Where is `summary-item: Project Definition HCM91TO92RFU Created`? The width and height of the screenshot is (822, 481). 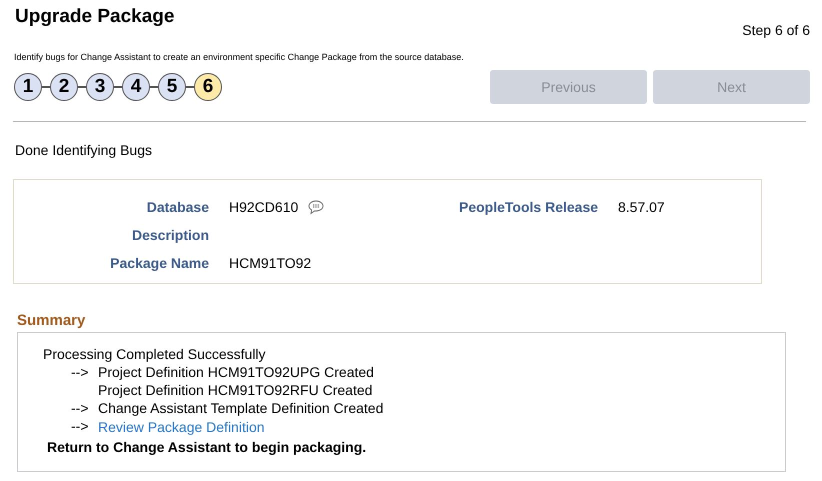 summary-item: Project Definition HCM91TO92RFU Created is located at coordinates (235, 390).